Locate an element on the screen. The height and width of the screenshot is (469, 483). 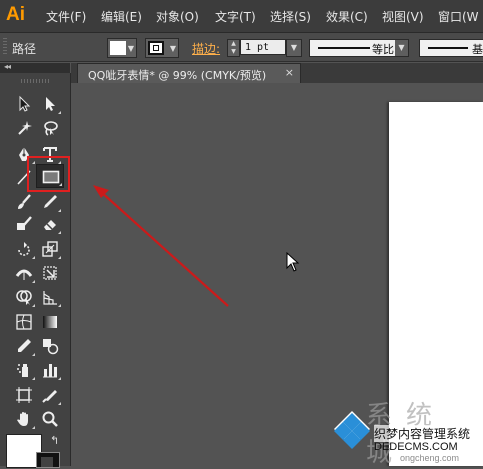
stroke-color-swatch: ▼ is located at coordinates (162, 48).